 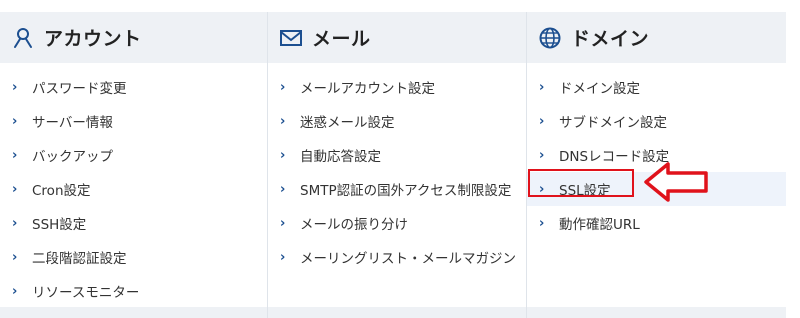 What do you see at coordinates (550, 38) in the screenshot?
I see `globe-icon` at bounding box center [550, 38].